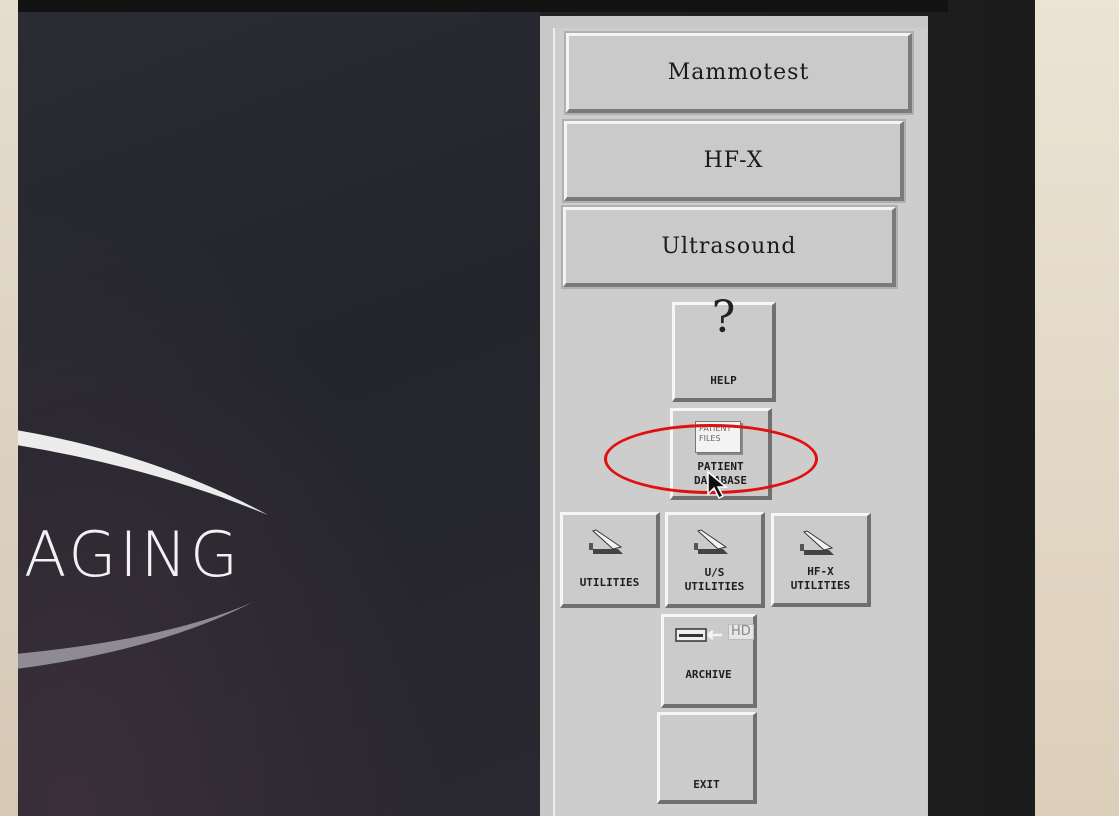 The width and height of the screenshot is (1119, 816). What do you see at coordinates (724, 347) in the screenshot?
I see `help-button: ? HELP` at bounding box center [724, 347].